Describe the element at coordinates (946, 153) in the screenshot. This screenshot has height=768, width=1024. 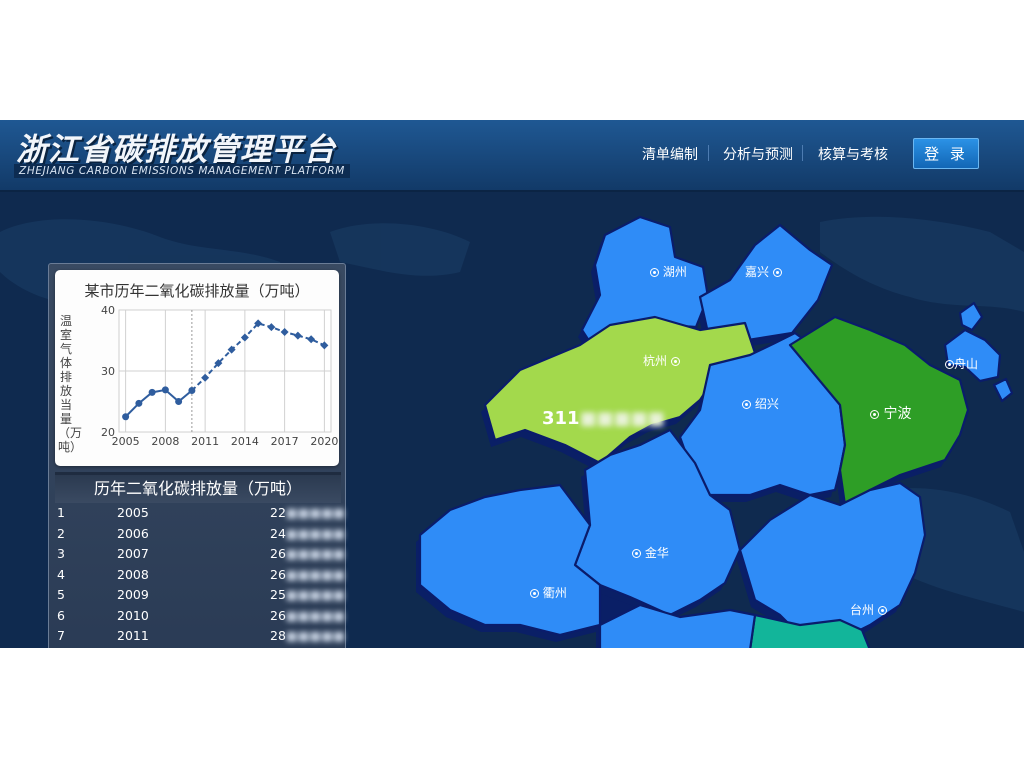
I see `login-button: 登 录` at that location.